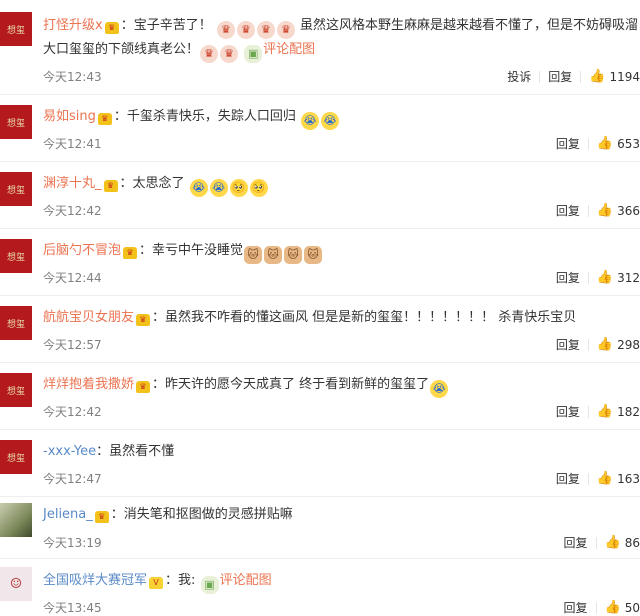 This screenshot has height=616, width=640. What do you see at coordinates (628, 478) in the screenshot?
I see `like-count: 163` at bounding box center [628, 478].